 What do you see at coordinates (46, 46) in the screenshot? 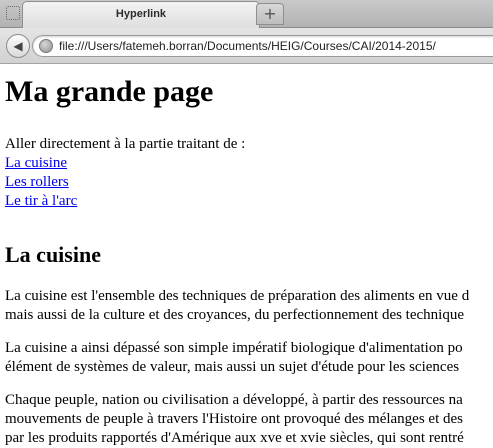
I see `globe-icon` at bounding box center [46, 46].